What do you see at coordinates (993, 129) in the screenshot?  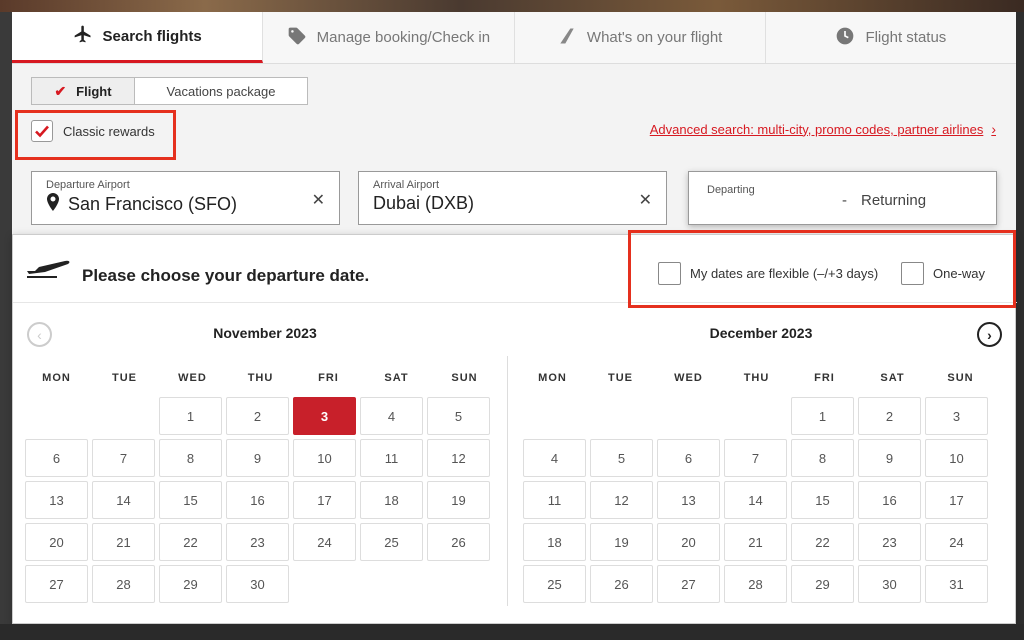 I see `chevron-right-icon: ›` at bounding box center [993, 129].